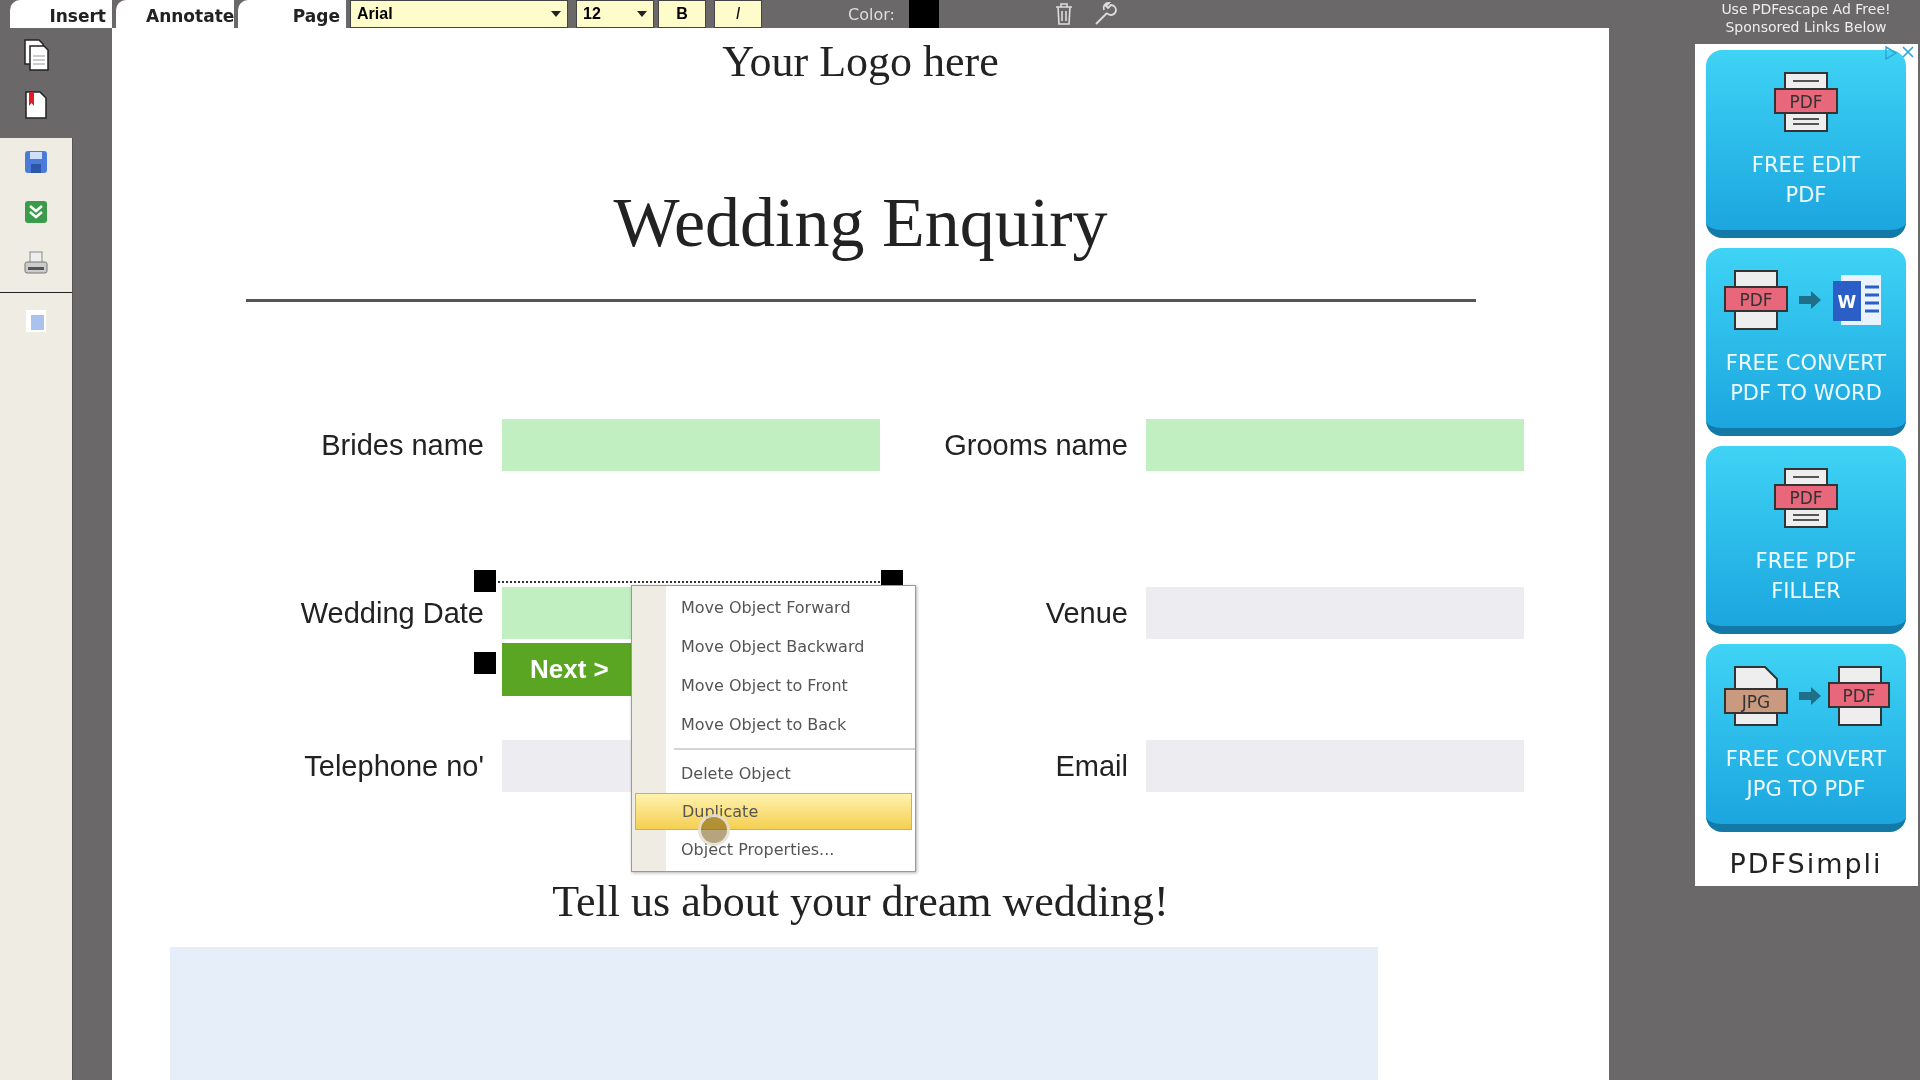 The width and height of the screenshot is (1920, 1080). I want to click on pages-icon, so click(36, 55).